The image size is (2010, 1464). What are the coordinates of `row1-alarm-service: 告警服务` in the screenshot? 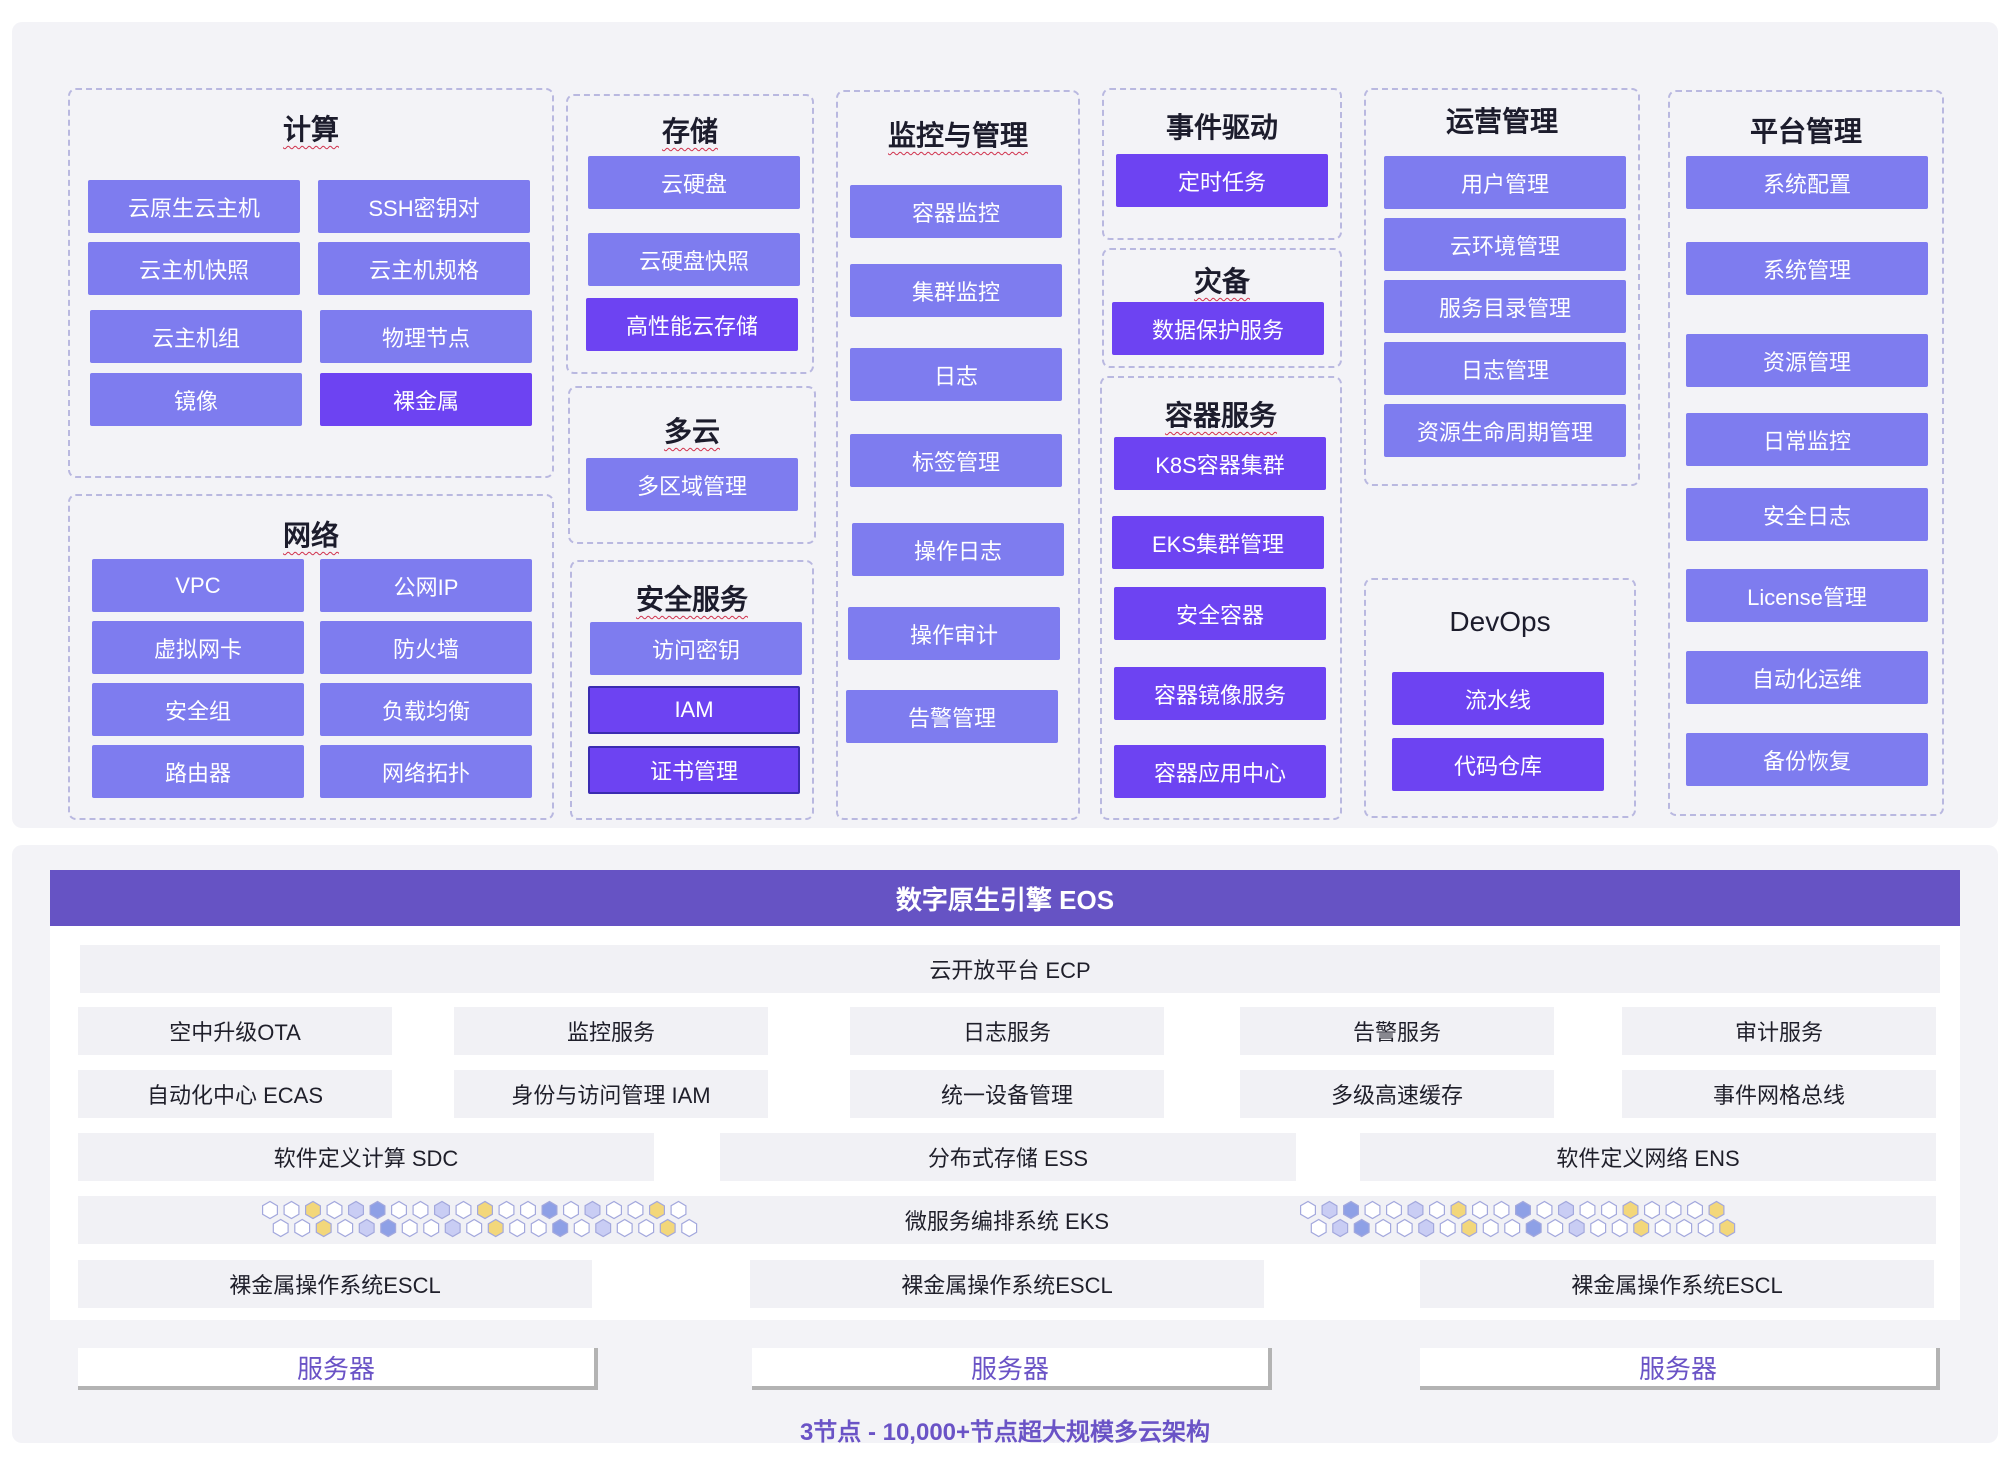 It's located at (1397, 1031).